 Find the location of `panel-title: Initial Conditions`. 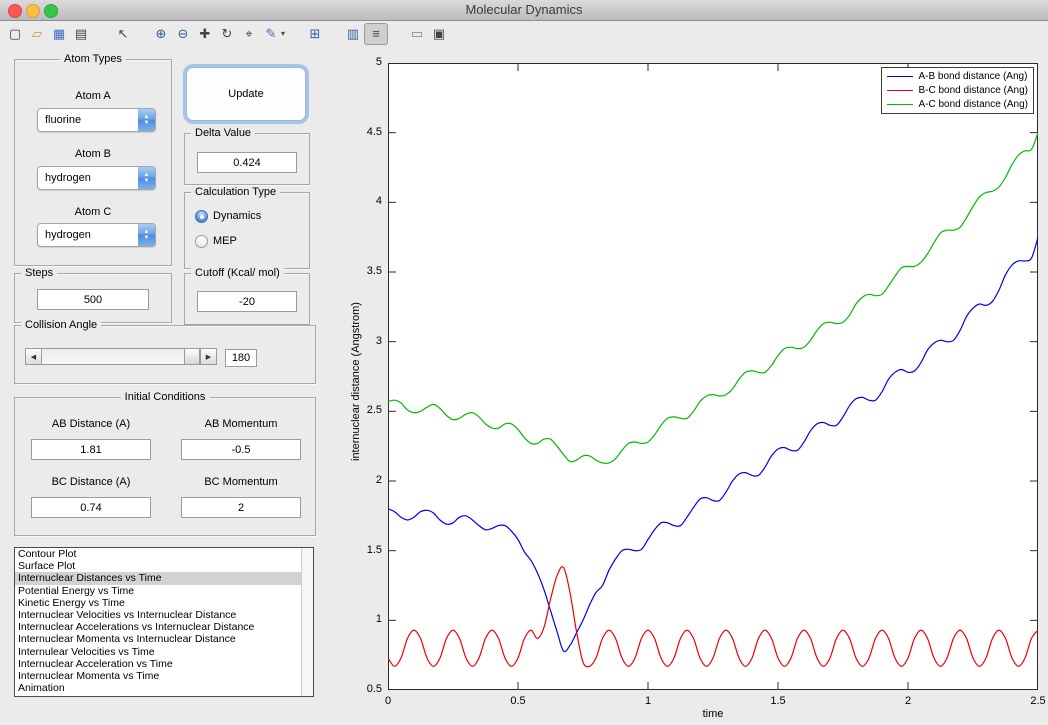

panel-title: Initial Conditions is located at coordinates (165, 397).